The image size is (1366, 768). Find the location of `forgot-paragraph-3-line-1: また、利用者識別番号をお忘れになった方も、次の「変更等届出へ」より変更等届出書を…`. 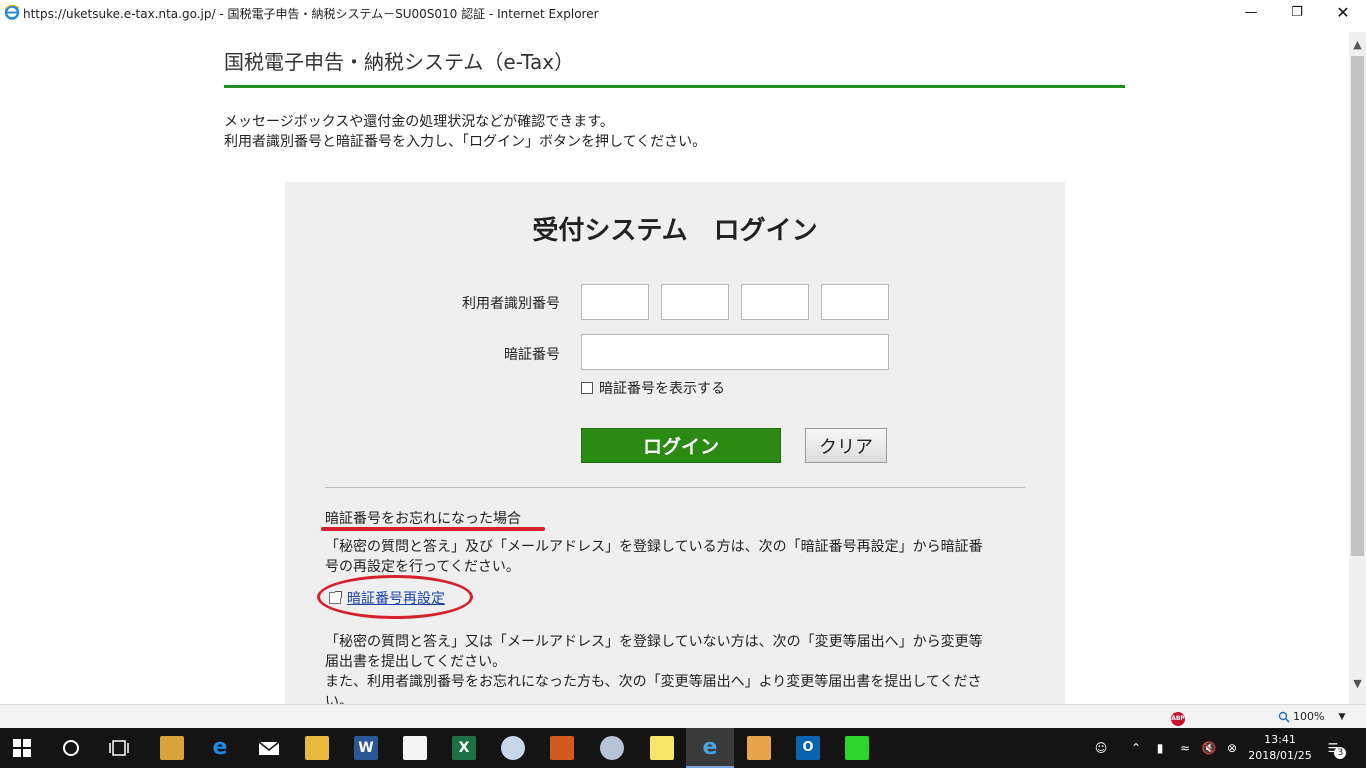

forgot-paragraph-3-line-1: また、利用者識別番号をお忘れになった方も、次の「変更等届出へ」より変更等届出書を… is located at coordinates (653, 682).